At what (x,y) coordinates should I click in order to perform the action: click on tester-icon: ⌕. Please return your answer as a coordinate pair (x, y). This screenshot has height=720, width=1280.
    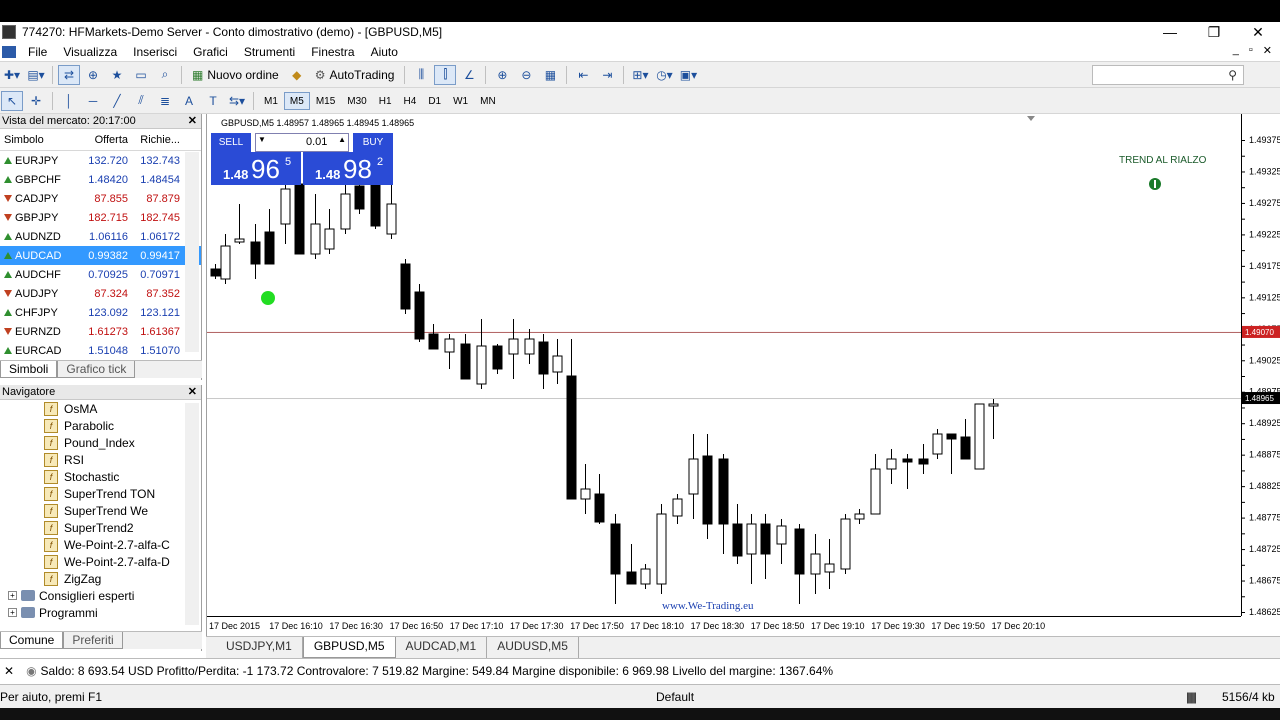
    Looking at the image, I should click on (165, 75).